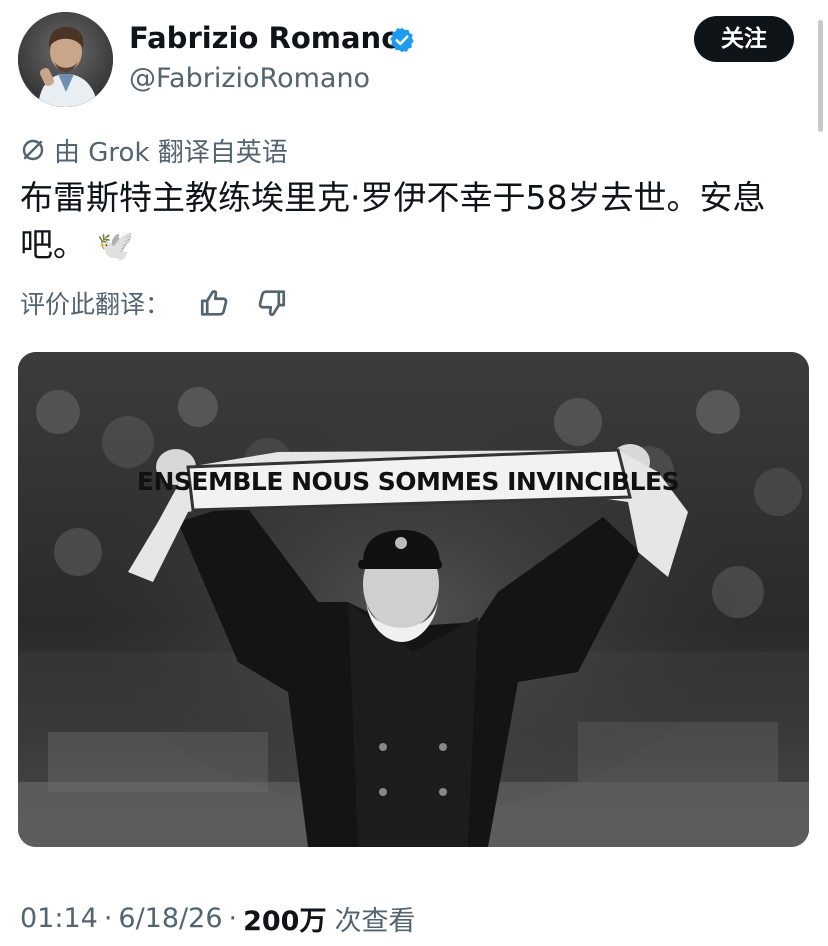  What do you see at coordinates (115, 246) in the screenshot?
I see `dove-emoji: 🕊️` at bounding box center [115, 246].